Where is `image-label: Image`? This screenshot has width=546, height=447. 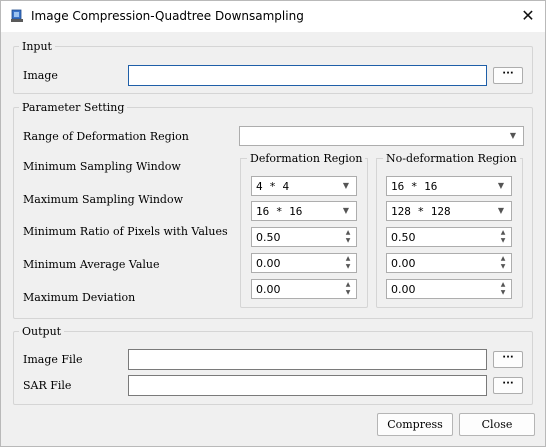
image-label: Image is located at coordinates (40, 75).